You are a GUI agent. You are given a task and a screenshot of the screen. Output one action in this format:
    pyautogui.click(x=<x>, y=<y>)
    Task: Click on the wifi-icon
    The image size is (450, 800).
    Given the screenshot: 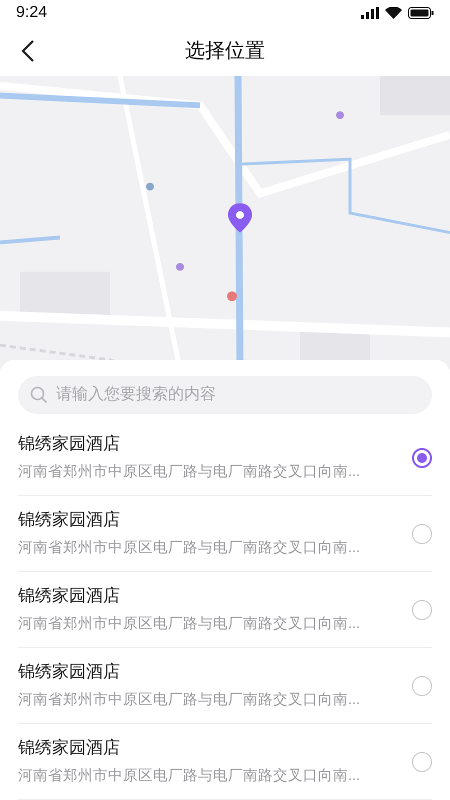 What is the action you would take?
    pyautogui.click(x=393, y=12)
    